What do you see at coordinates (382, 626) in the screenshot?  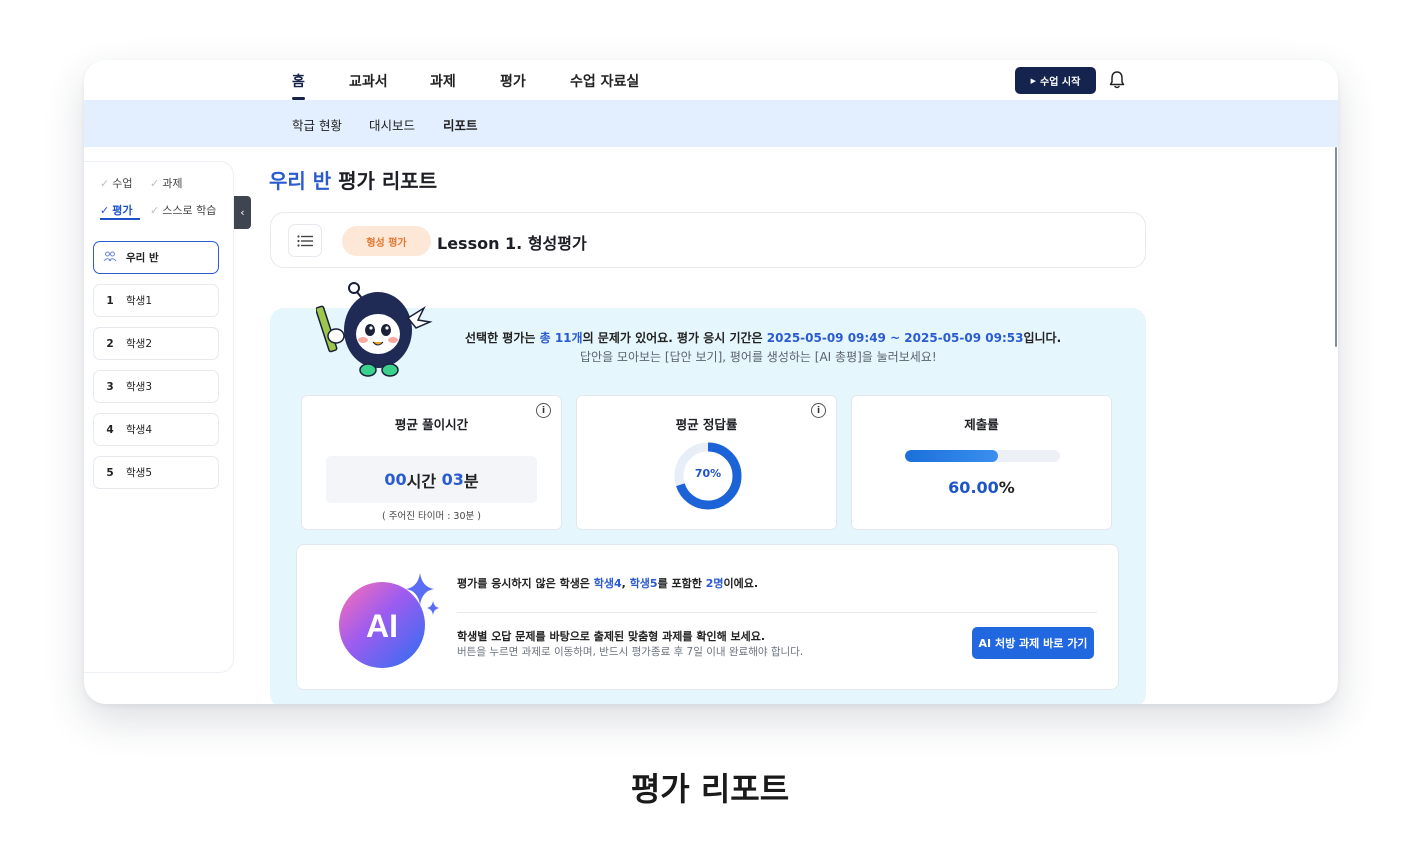 I see `ai-logo-text: AI` at bounding box center [382, 626].